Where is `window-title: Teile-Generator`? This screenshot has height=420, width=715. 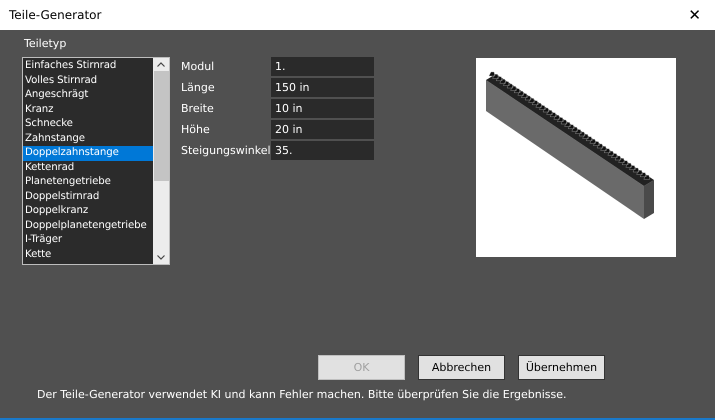
window-title: Teile-Generator is located at coordinates (55, 15).